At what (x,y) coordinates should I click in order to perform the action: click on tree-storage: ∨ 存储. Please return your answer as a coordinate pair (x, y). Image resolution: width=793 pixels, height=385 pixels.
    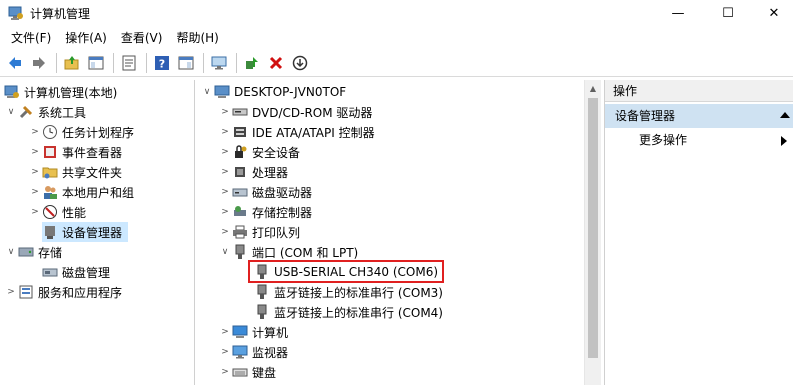
    Looking at the image, I should click on (33, 252).